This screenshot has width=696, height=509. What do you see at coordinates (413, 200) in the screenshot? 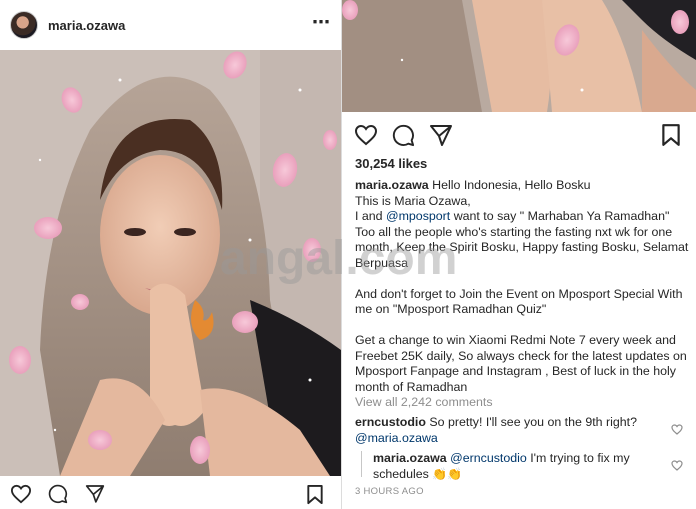
I see `caption-line2: This is Maria Ozawa,` at bounding box center [413, 200].